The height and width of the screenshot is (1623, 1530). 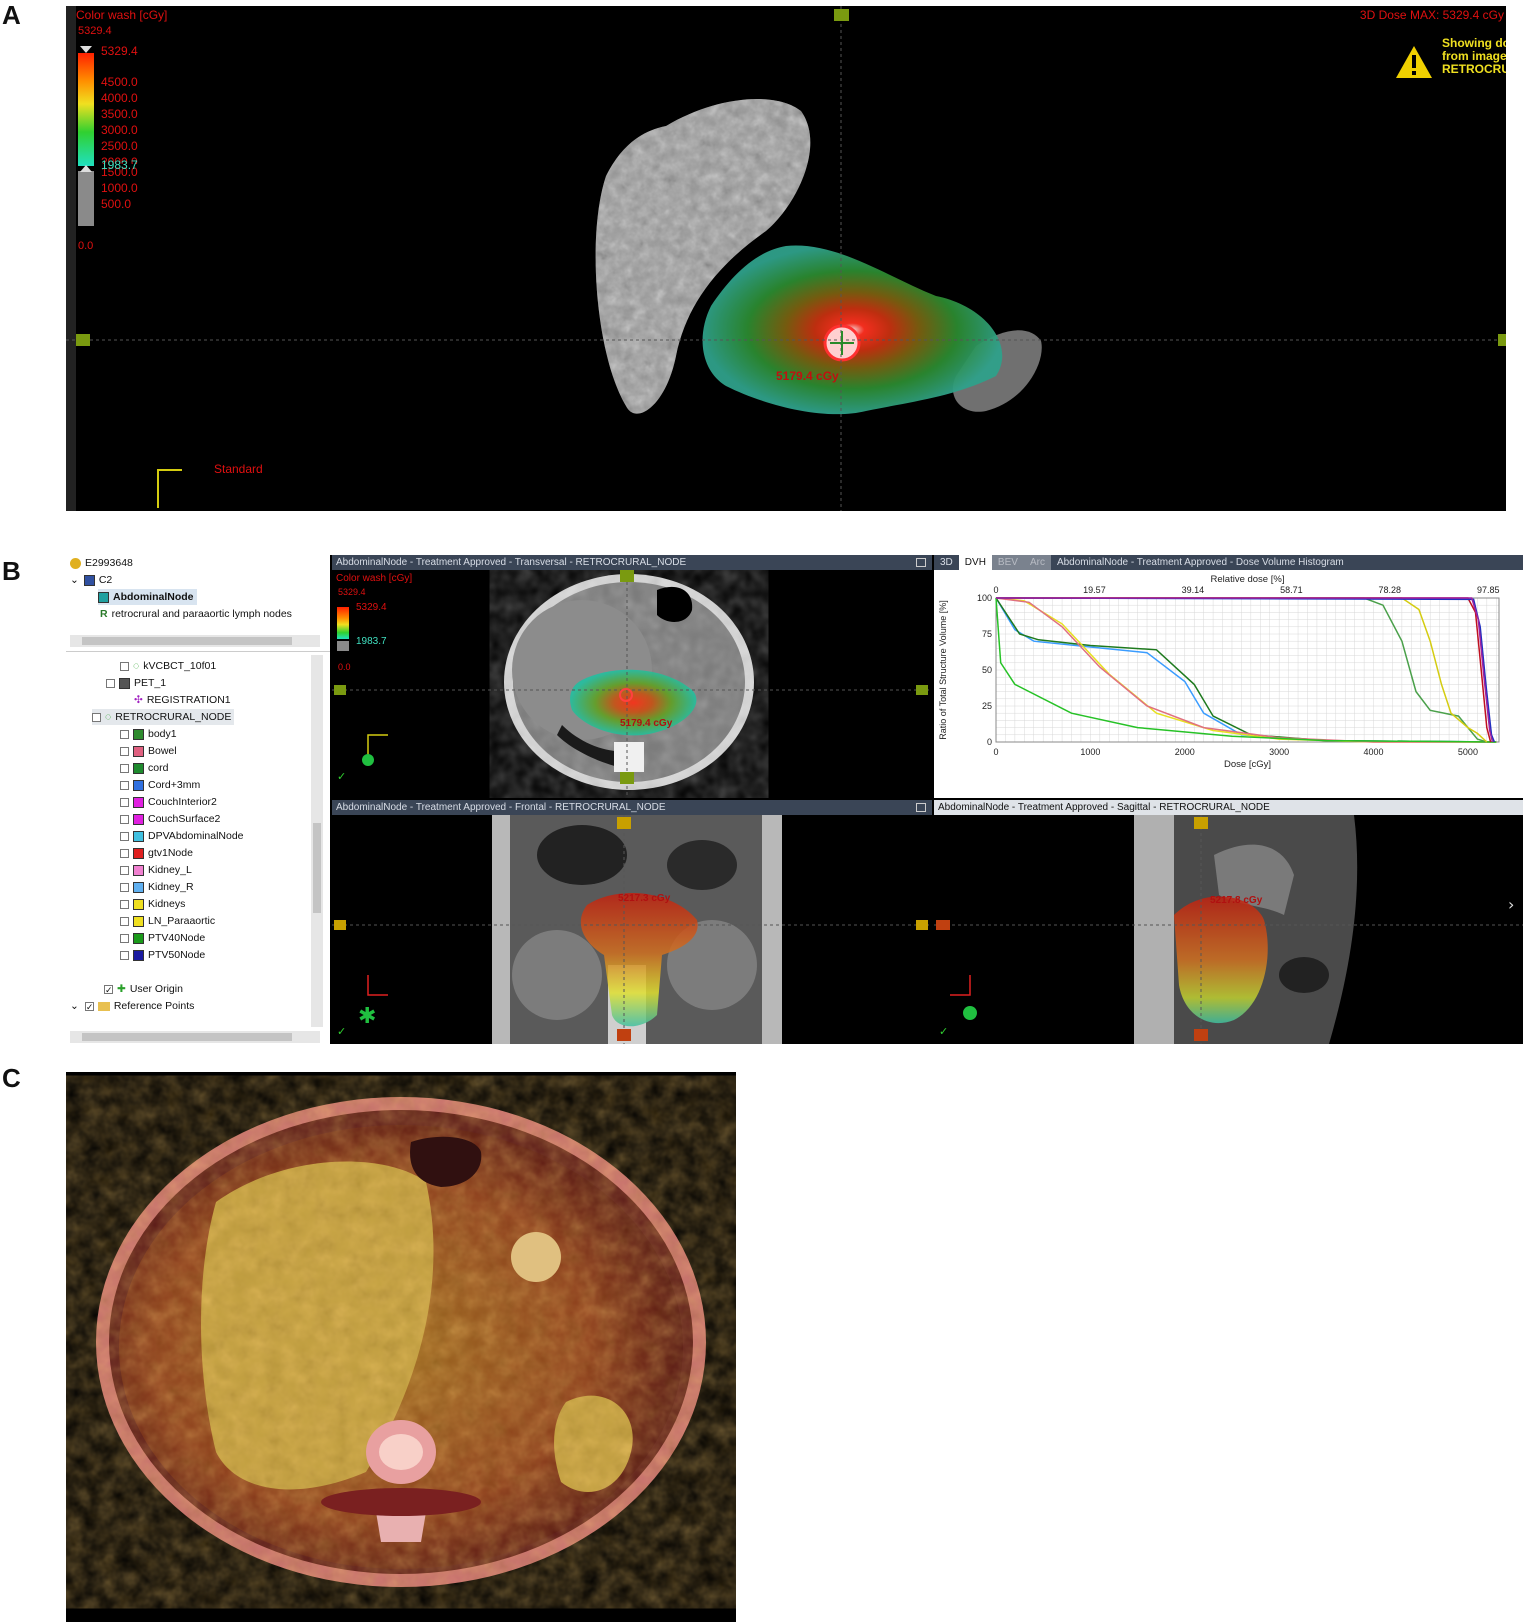 I want to click on tab-arc: Arc, so click(x=1037, y=562).